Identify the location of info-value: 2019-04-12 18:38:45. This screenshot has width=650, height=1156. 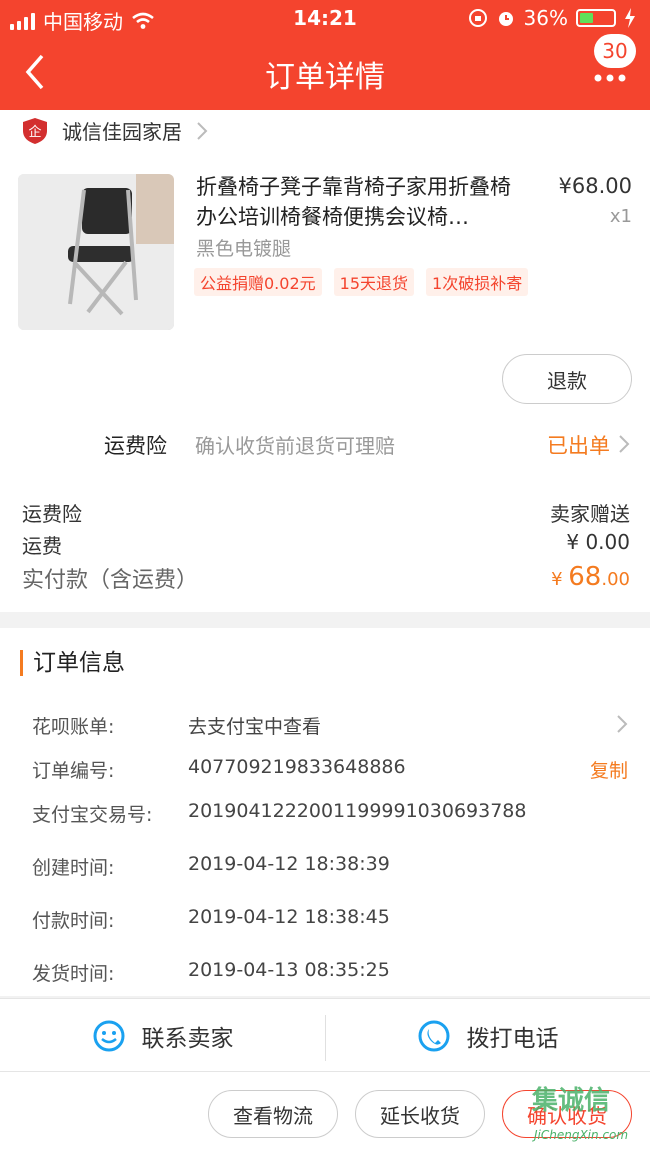
(289, 917).